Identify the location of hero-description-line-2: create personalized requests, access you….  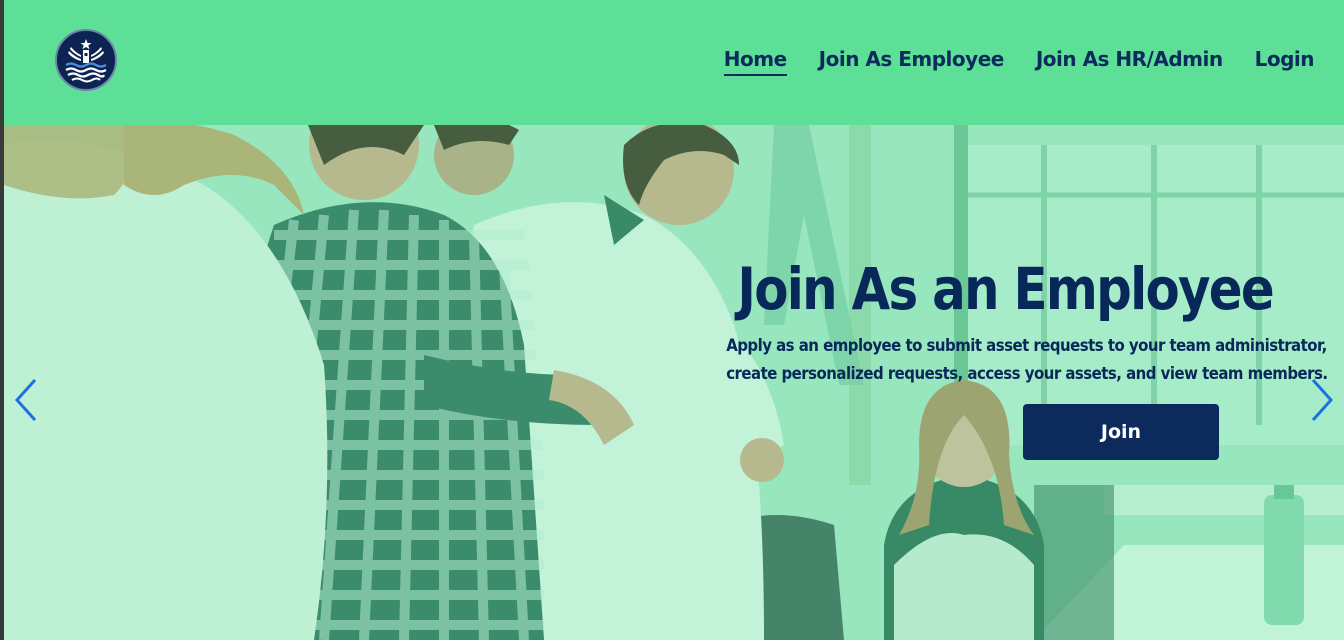
(1027, 374).